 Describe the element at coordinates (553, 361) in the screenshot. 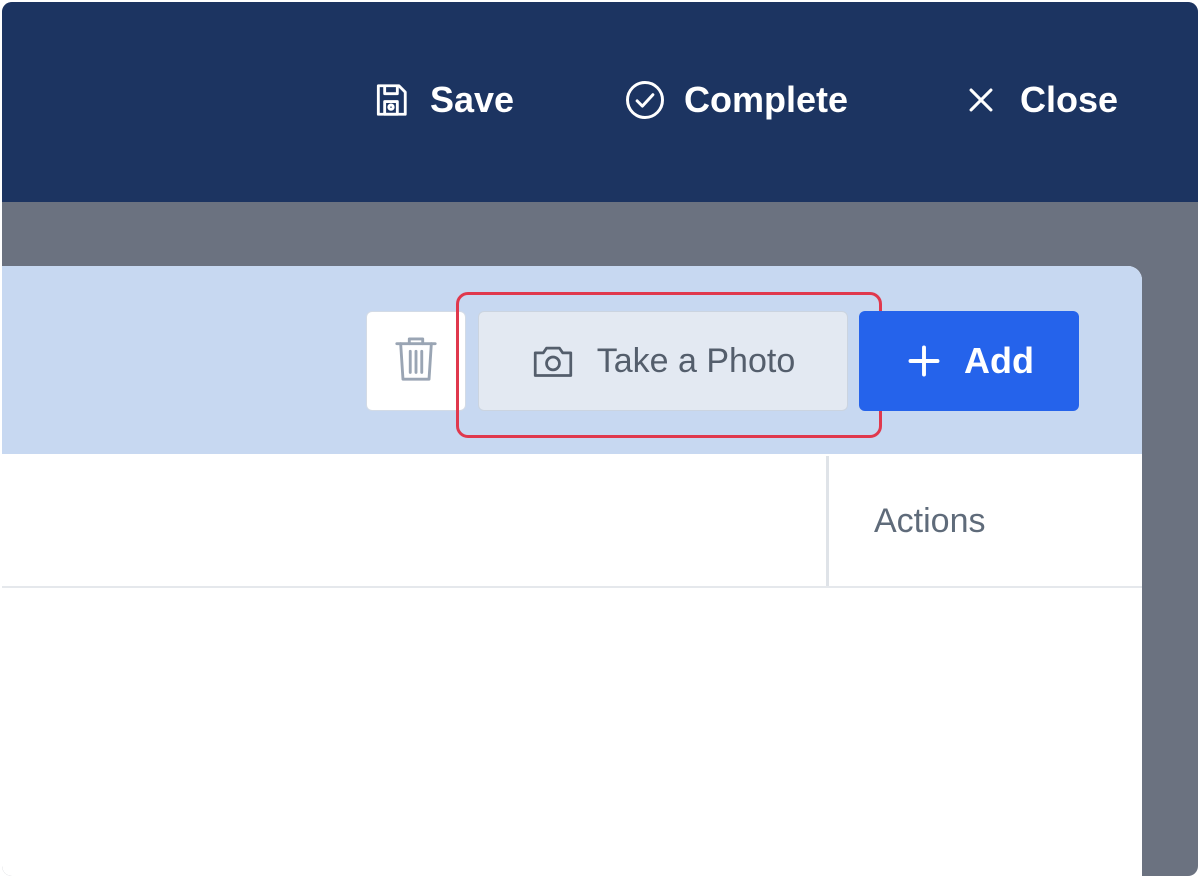

I see `camera-icon` at that location.